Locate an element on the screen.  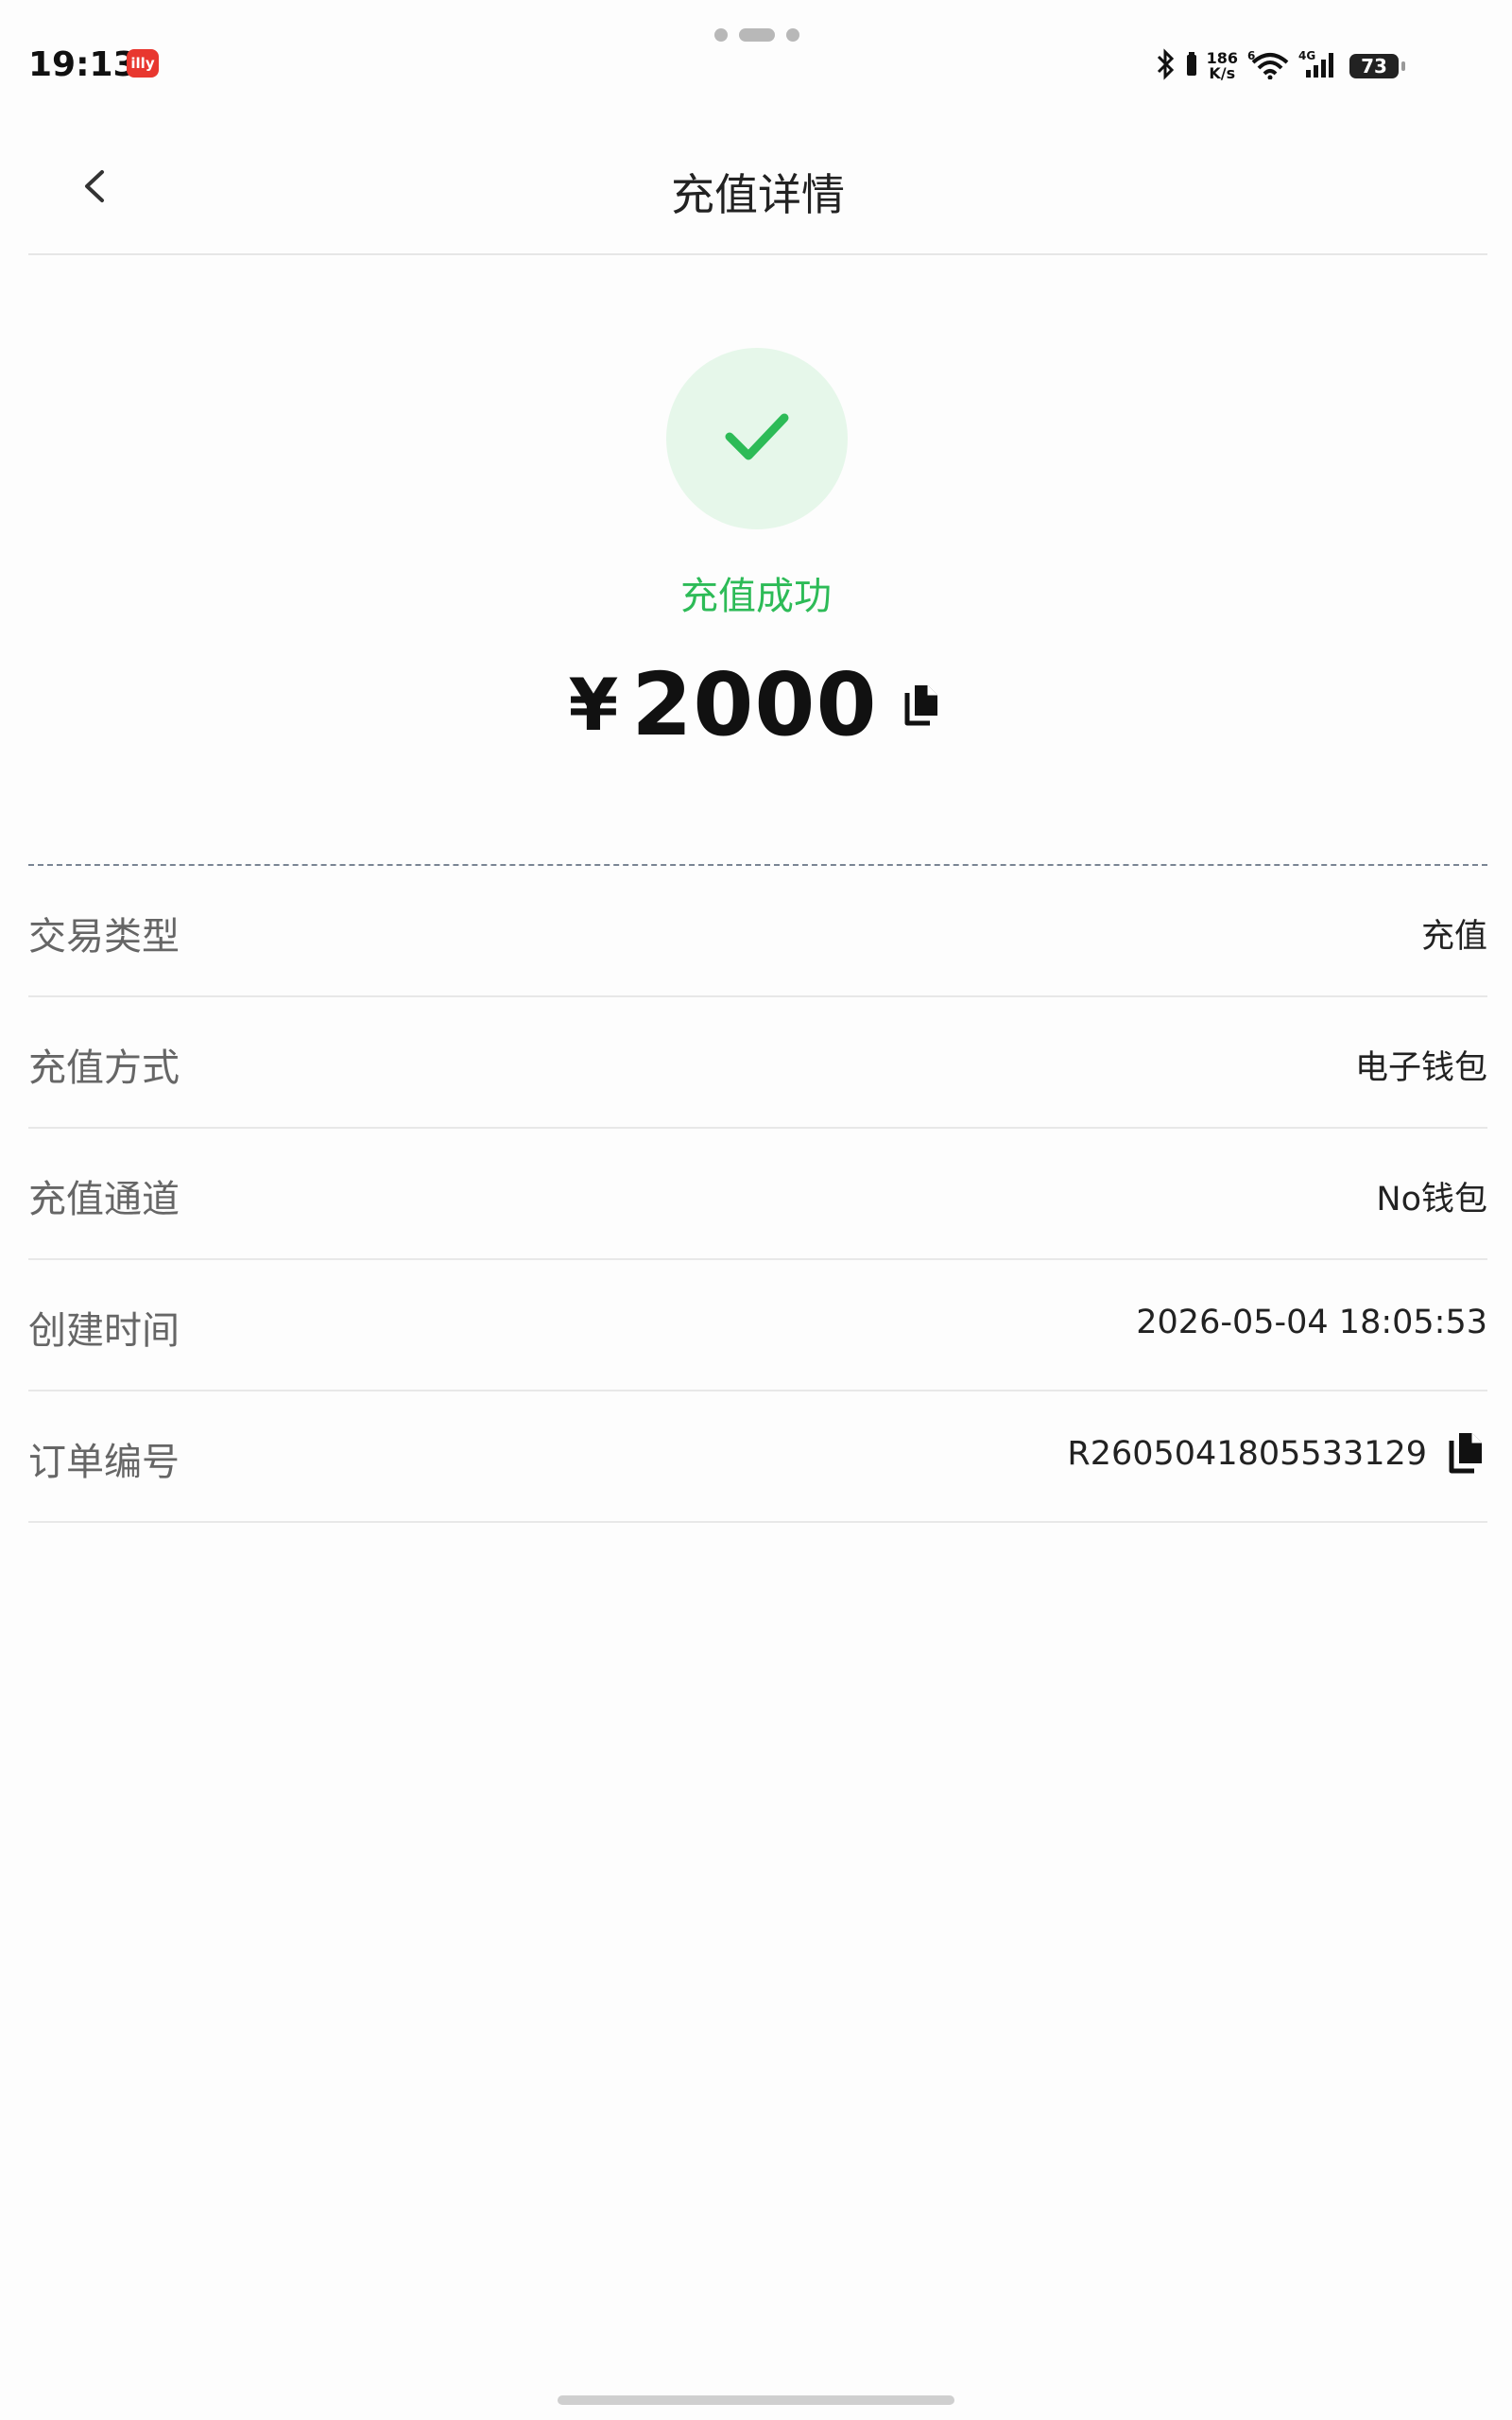
detail-row-created-time: 创建时间 2026-05-04 18:05:53 is located at coordinates (757, 1326).